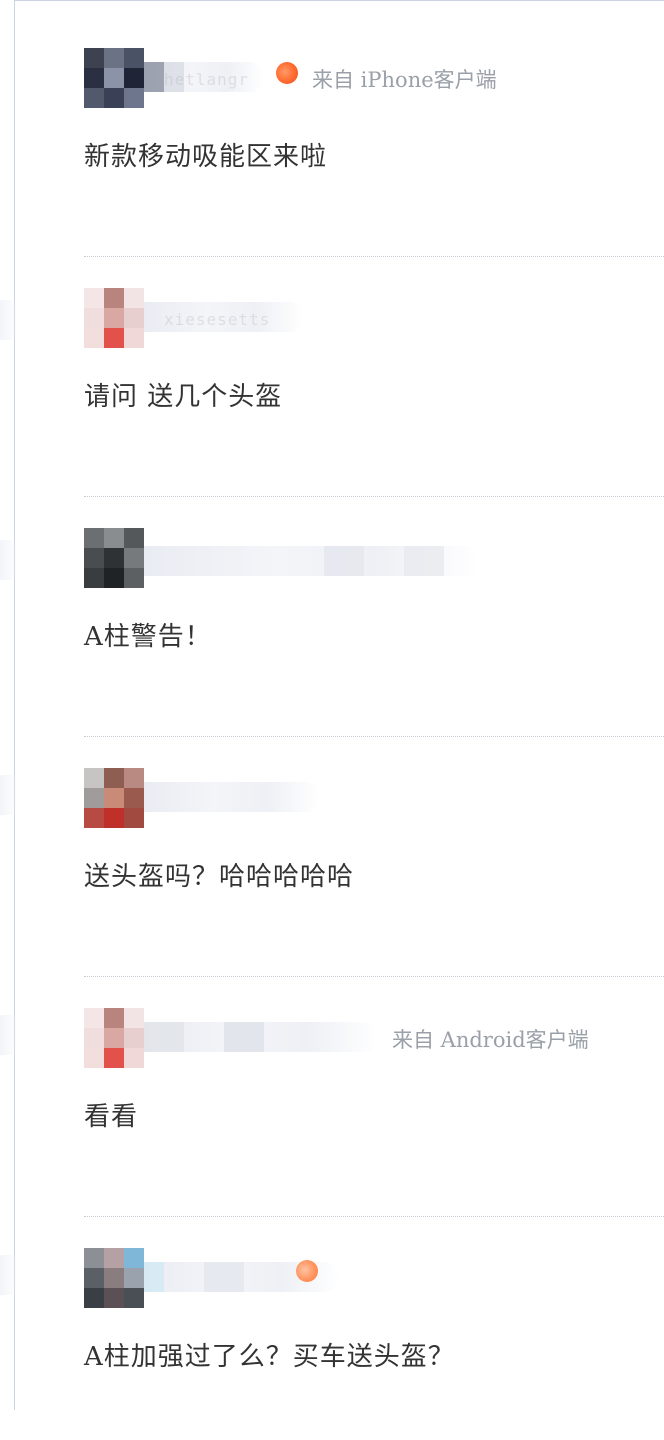 Image resolution: width=664 pixels, height=1440 pixels. Describe the element at coordinates (269, 1357) in the screenshot. I see `comment-text: A柱加强过了么？买车送头盔？` at that location.